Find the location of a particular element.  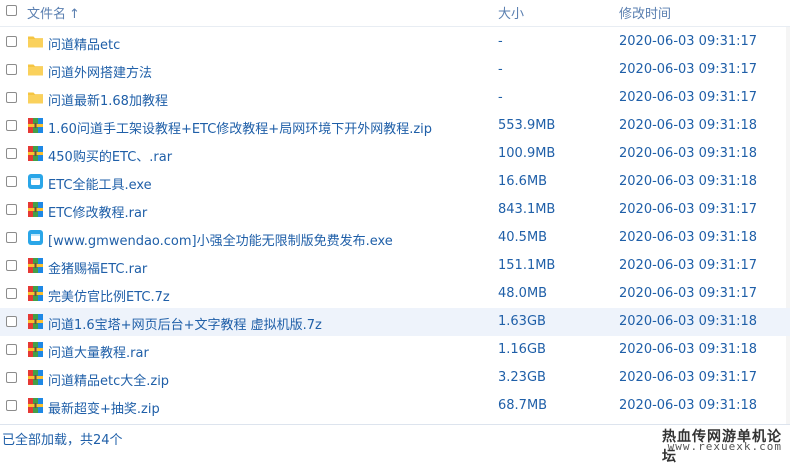

file-row: 问道大量教程.rar 1.16GB 2020-06-03 09:31:18 is located at coordinates (395, 350).